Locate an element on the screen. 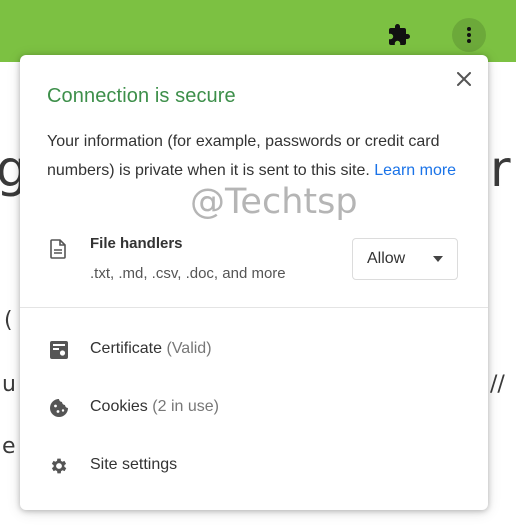 The width and height of the screenshot is (516, 525). extensions-button is located at coordinates (399, 35).